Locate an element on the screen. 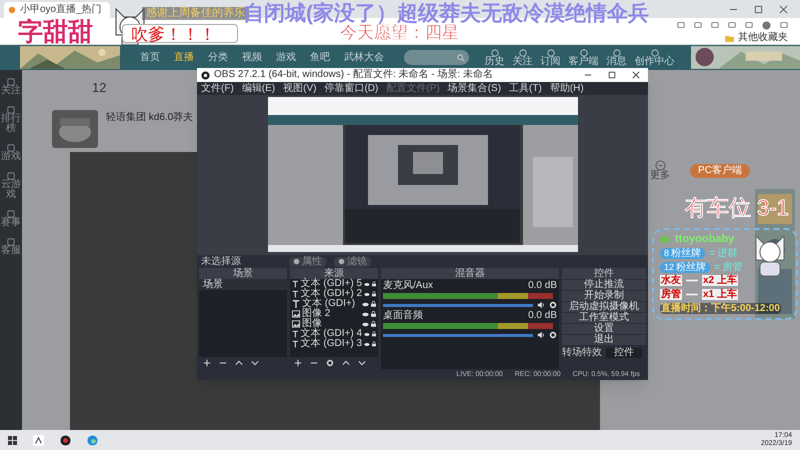 The image size is (800, 450). channel-name: 桌面音频 is located at coordinates (403, 316).